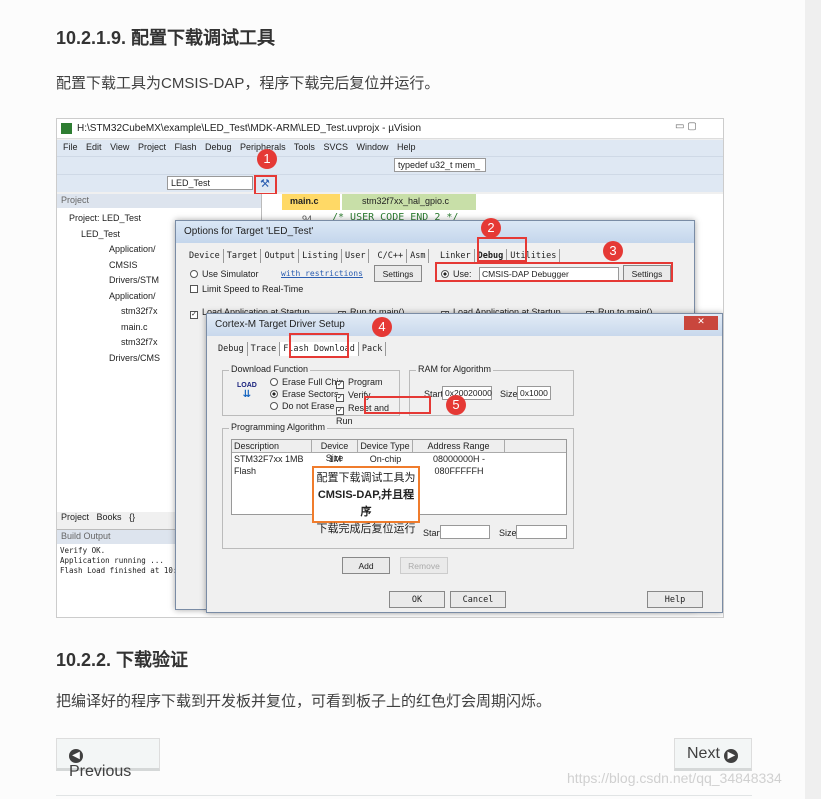 This screenshot has height=799, width=821. I want to click on section-heading: 10.2.2. 下载验证, so click(122, 660).